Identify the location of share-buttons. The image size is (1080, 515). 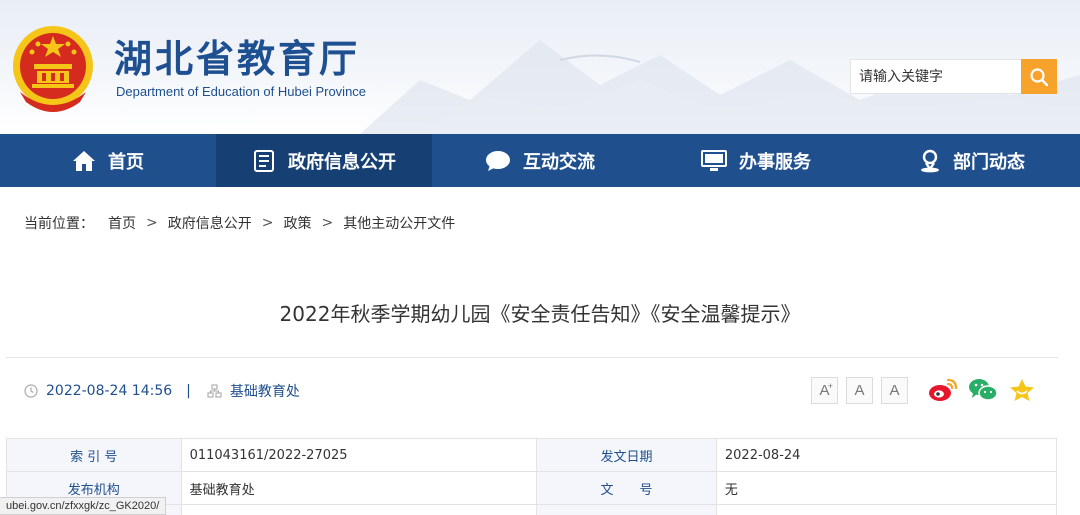
(982, 390).